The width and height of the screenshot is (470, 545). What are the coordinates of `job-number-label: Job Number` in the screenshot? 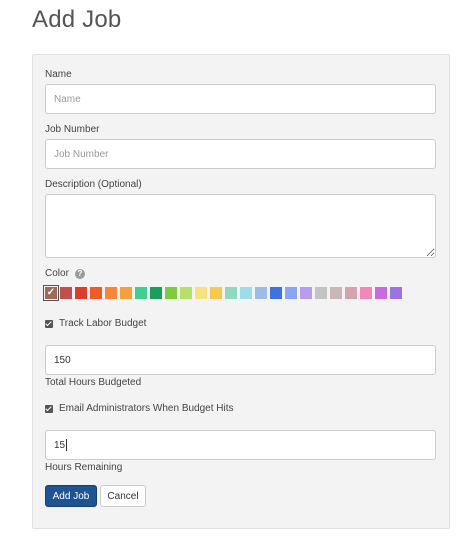 It's located at (72, 129).